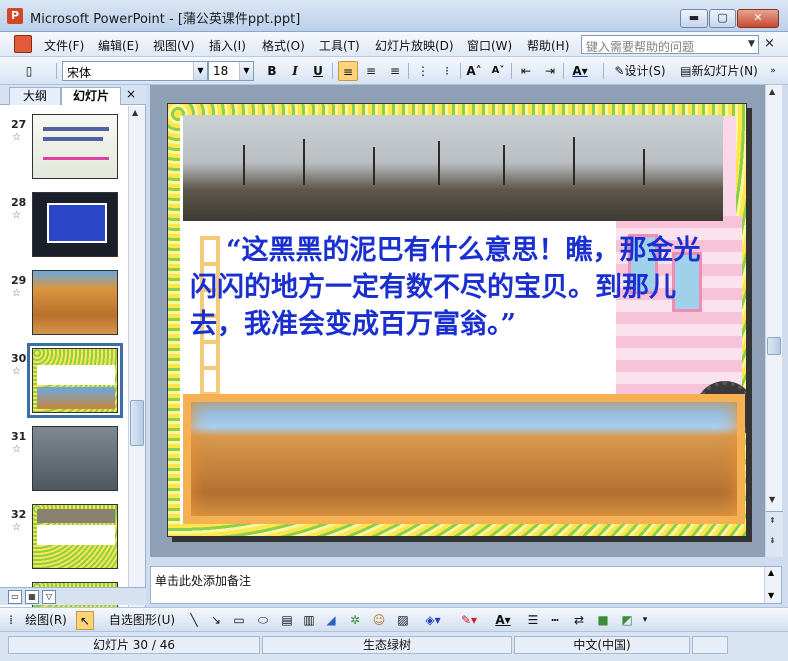 The width and height of the screenshot is (788, 661). I want to click on slide-thumbnail-row: 32 ☆, so click(64, 541).